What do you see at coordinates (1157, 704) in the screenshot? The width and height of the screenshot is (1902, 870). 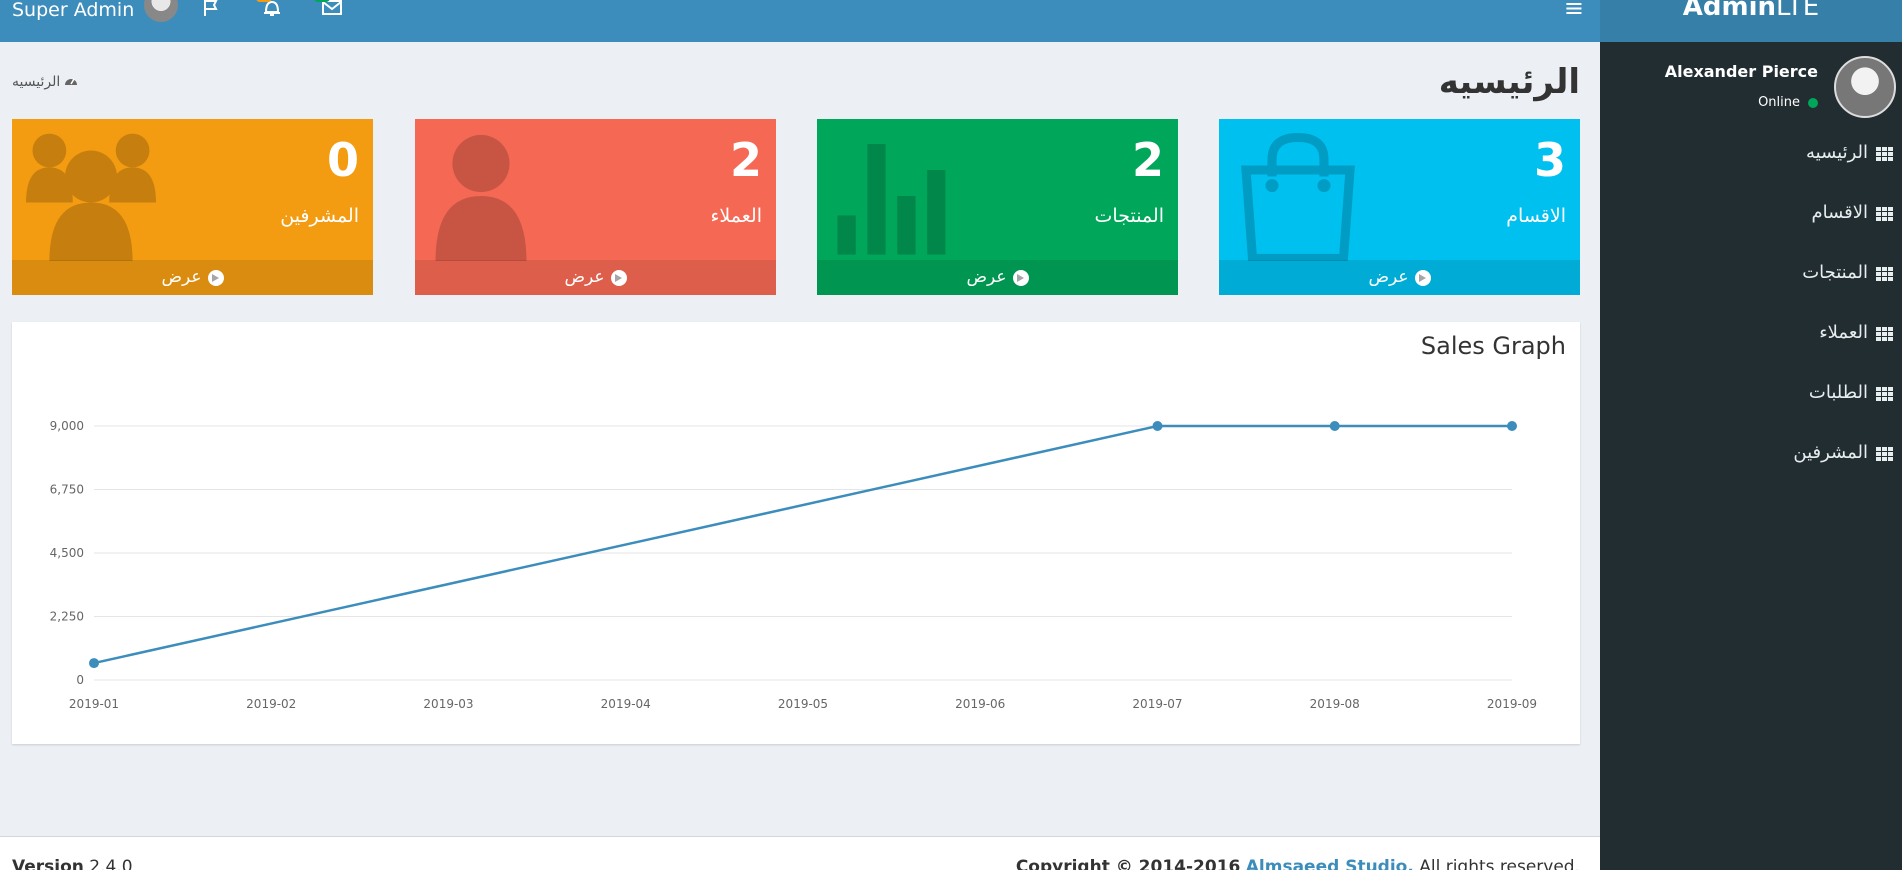 I see `x-tick-label: 2019-07` at bounding box center [1157, 704].